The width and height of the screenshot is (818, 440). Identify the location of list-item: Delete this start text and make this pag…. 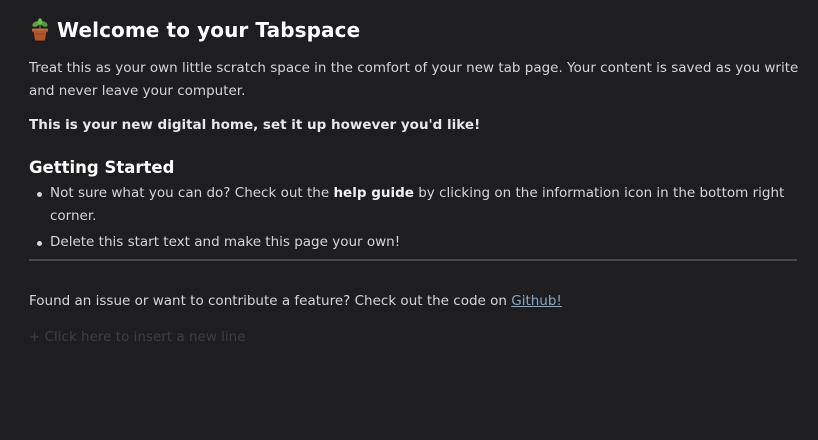
(427, 242).